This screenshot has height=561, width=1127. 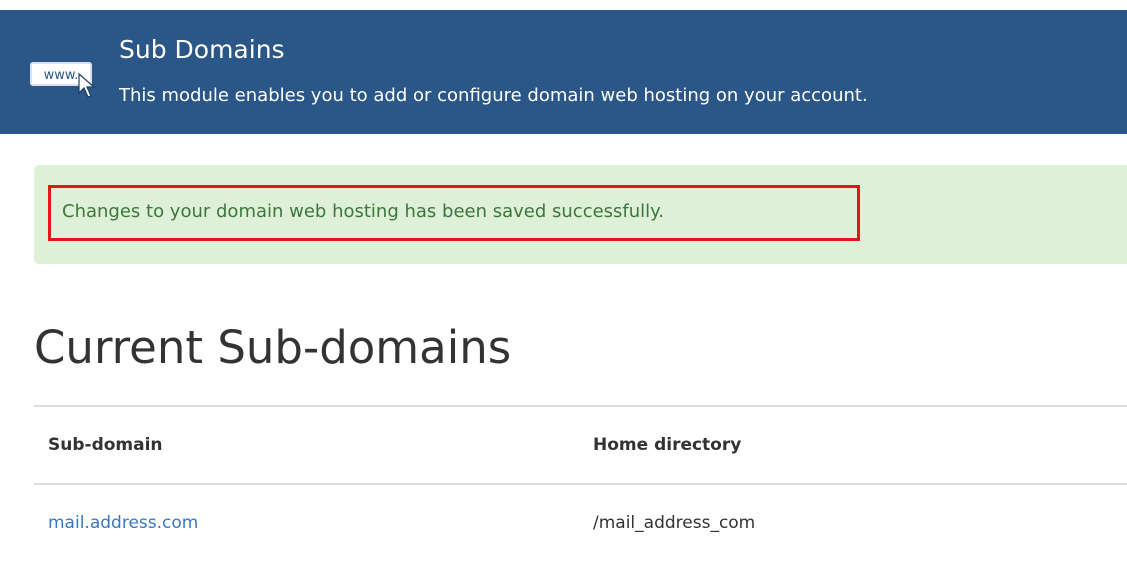 I want to click on column-header-subdomain: Sub-domain, so click(x=105, y=445).